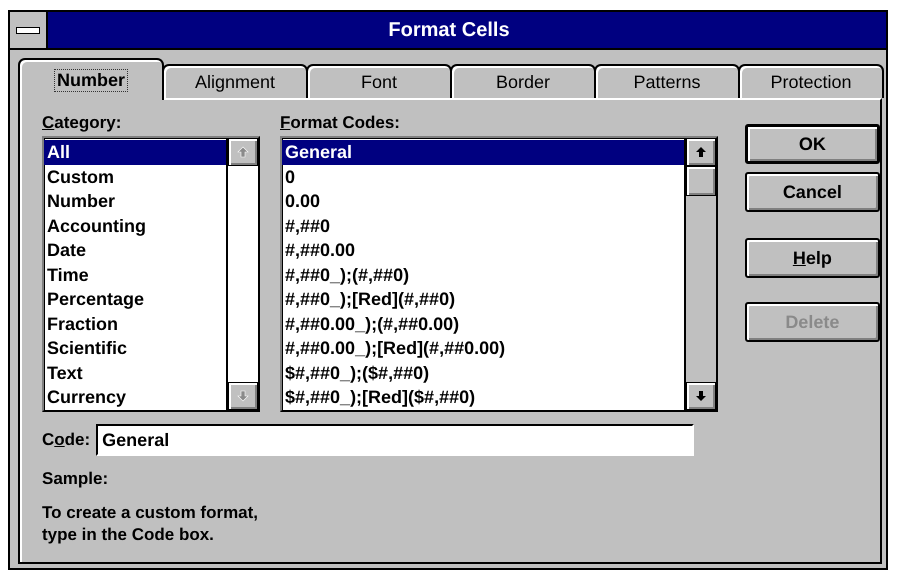 The width and height of the screenshot is (898, 574). I want to click on hint-text: To create a custom format,, so click(151, 513).